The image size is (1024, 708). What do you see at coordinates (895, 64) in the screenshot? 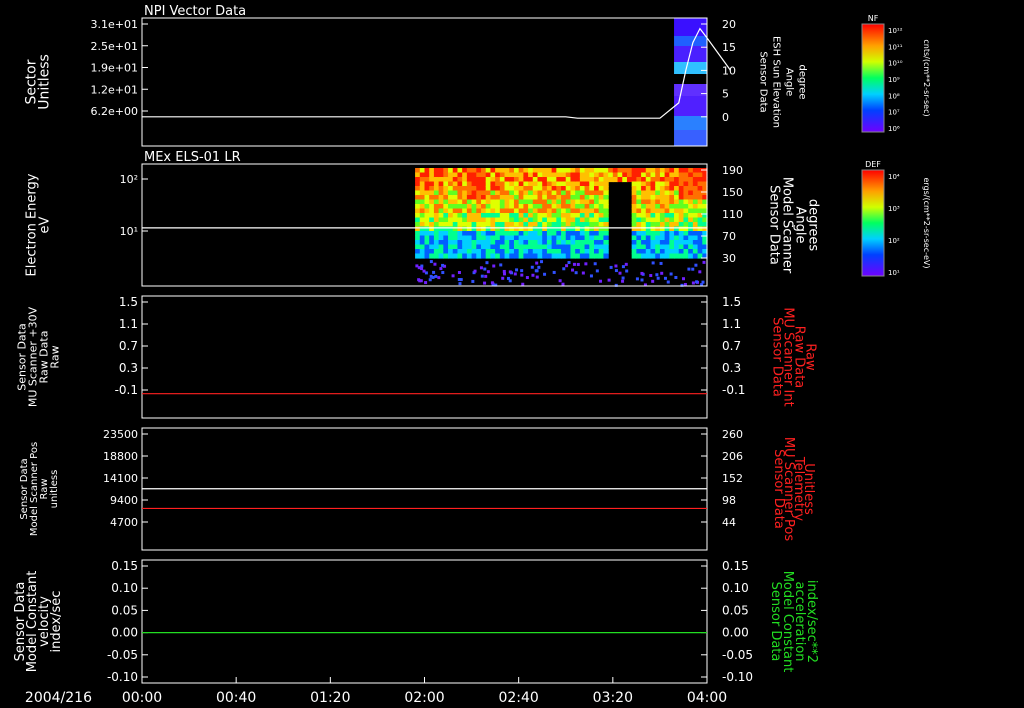
I see `colorbar-tick-label: 10¹⁰` at bounding box center [895, 64].